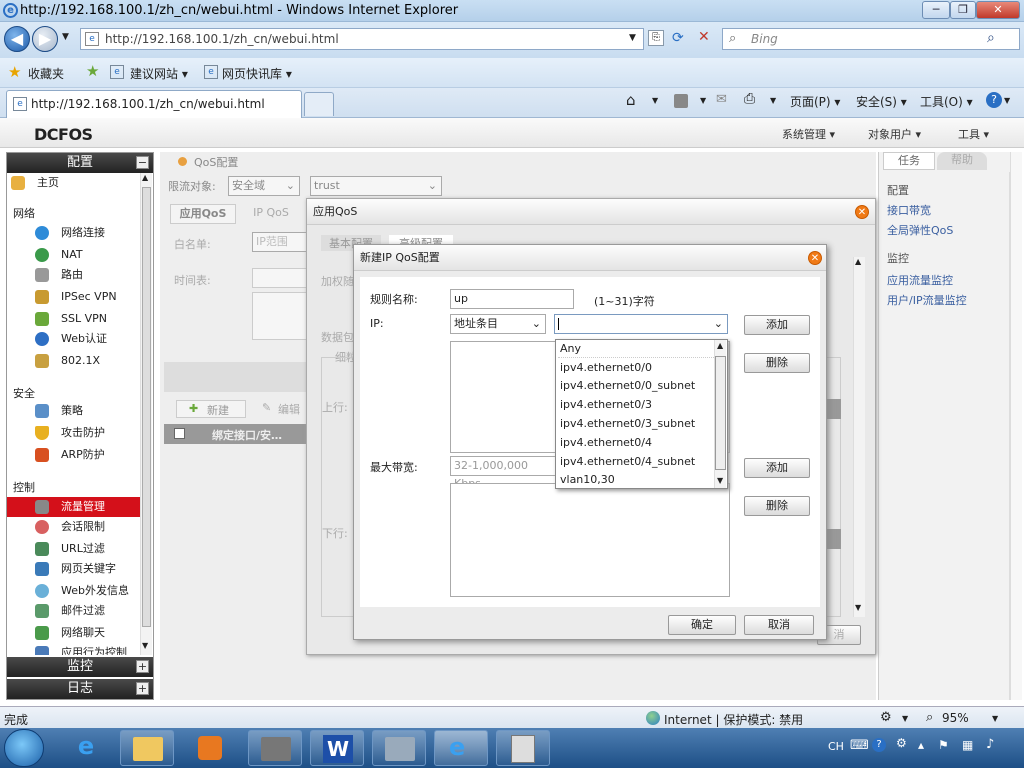 This screenshot has height=768, width=1024. What do you see at coordinates (282, 242) in the screenshot?
I see `whitelist-select: IP范围` at bounding box center [282, 242].